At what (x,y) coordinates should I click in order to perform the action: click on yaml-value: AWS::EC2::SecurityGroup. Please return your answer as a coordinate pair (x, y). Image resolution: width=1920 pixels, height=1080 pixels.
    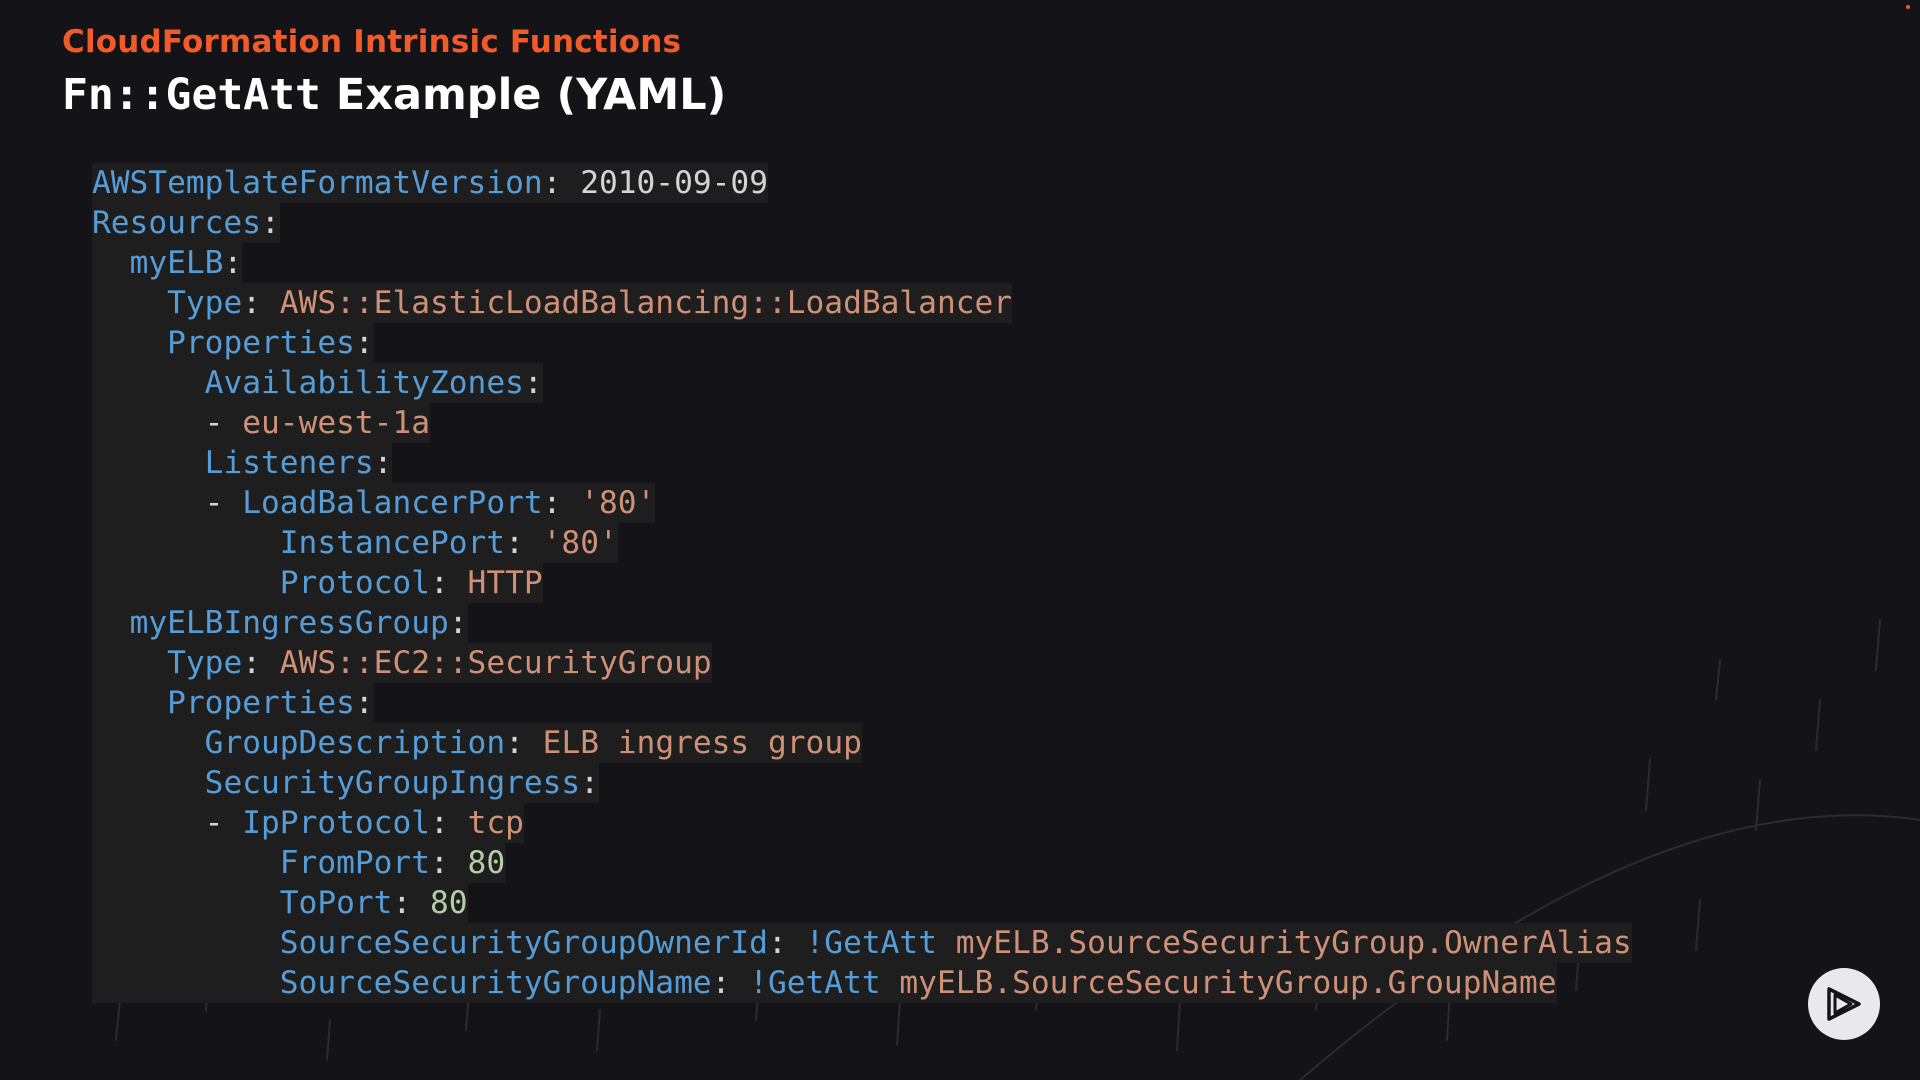
    Looking at the image, I should click on (495, 663).